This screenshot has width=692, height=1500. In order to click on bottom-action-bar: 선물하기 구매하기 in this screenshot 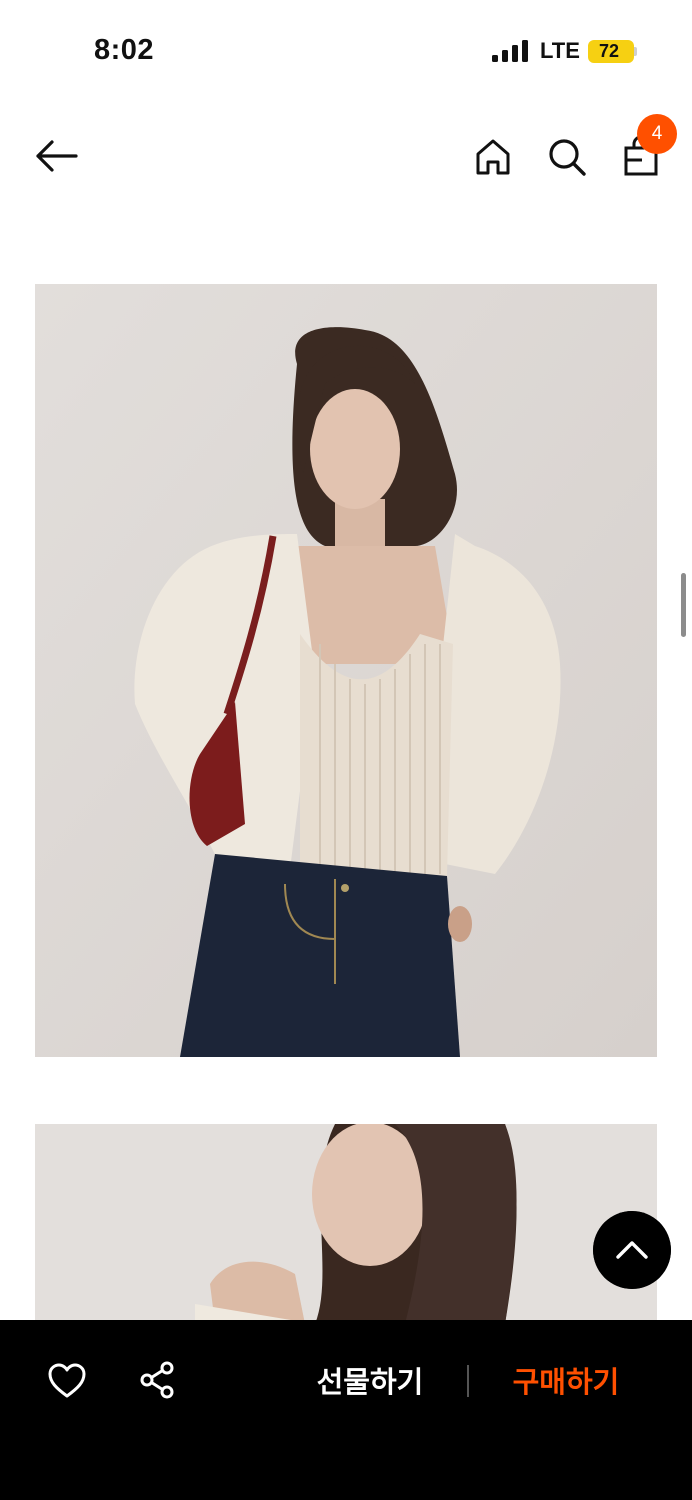, I will do `click(346, 1410)`.